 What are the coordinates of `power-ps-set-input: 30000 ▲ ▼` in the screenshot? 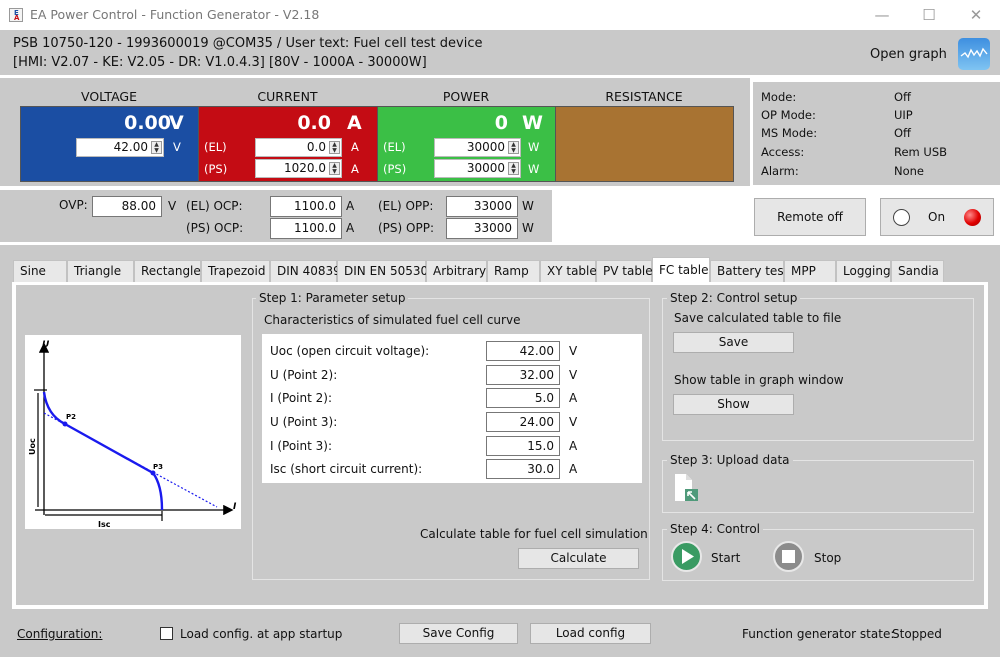 It's located at (477, 168).